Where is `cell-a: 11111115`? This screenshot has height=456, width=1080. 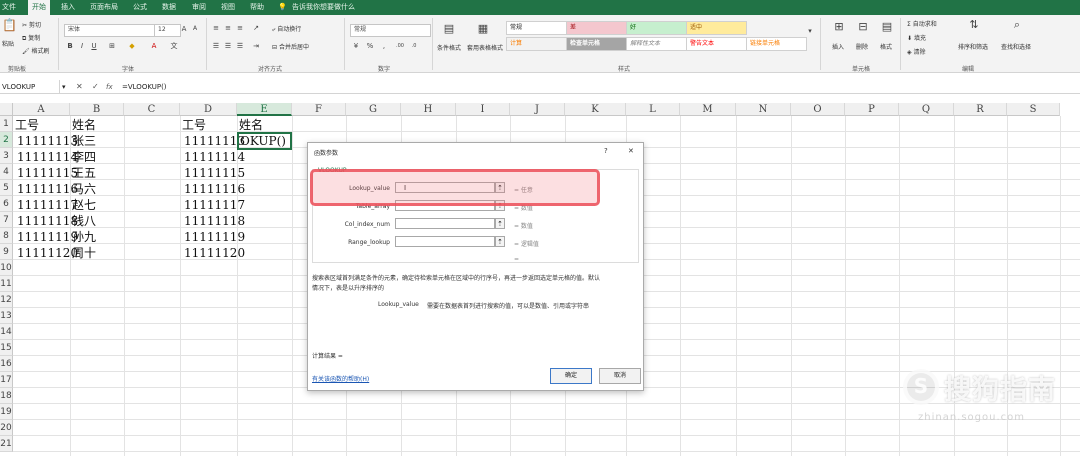
cell-a: 11111115 is located at coordinates (47, 173).